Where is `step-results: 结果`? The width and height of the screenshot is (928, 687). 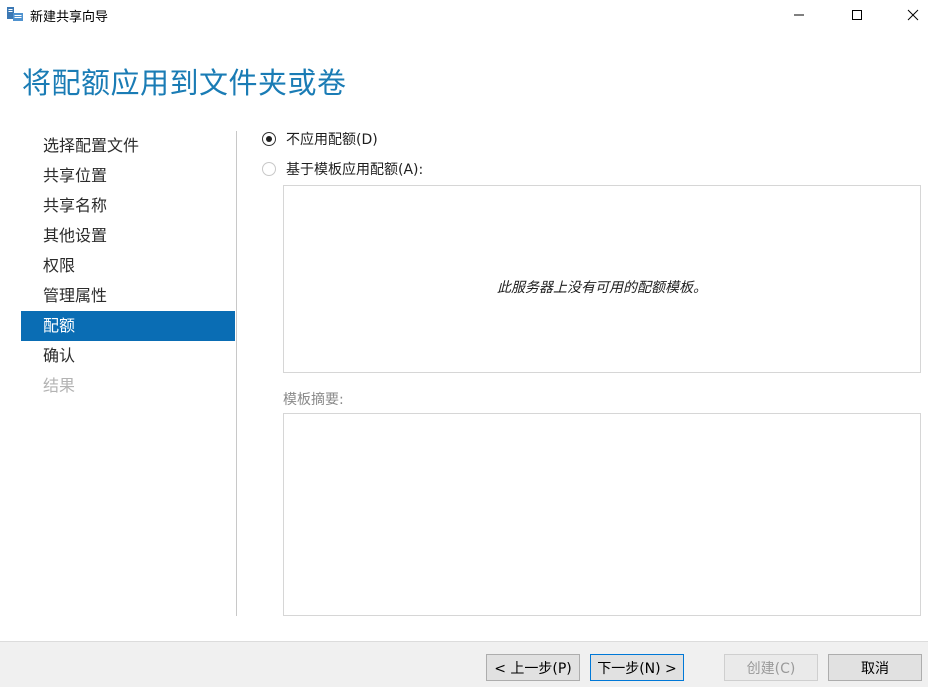 step-results: 结果 is located at coordinates (59, 385).